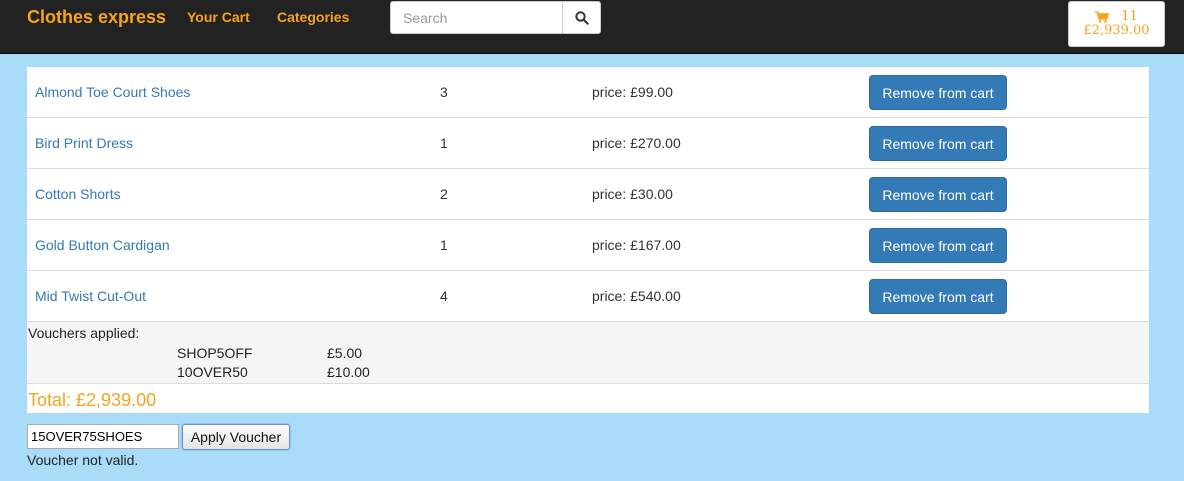 The height and width of the screenshot is (481, 1184). What do you see at coordinates (84, 143) in the screenshot?
I see `product-link: Bird Print Dress` at bounding box center [84, 143].